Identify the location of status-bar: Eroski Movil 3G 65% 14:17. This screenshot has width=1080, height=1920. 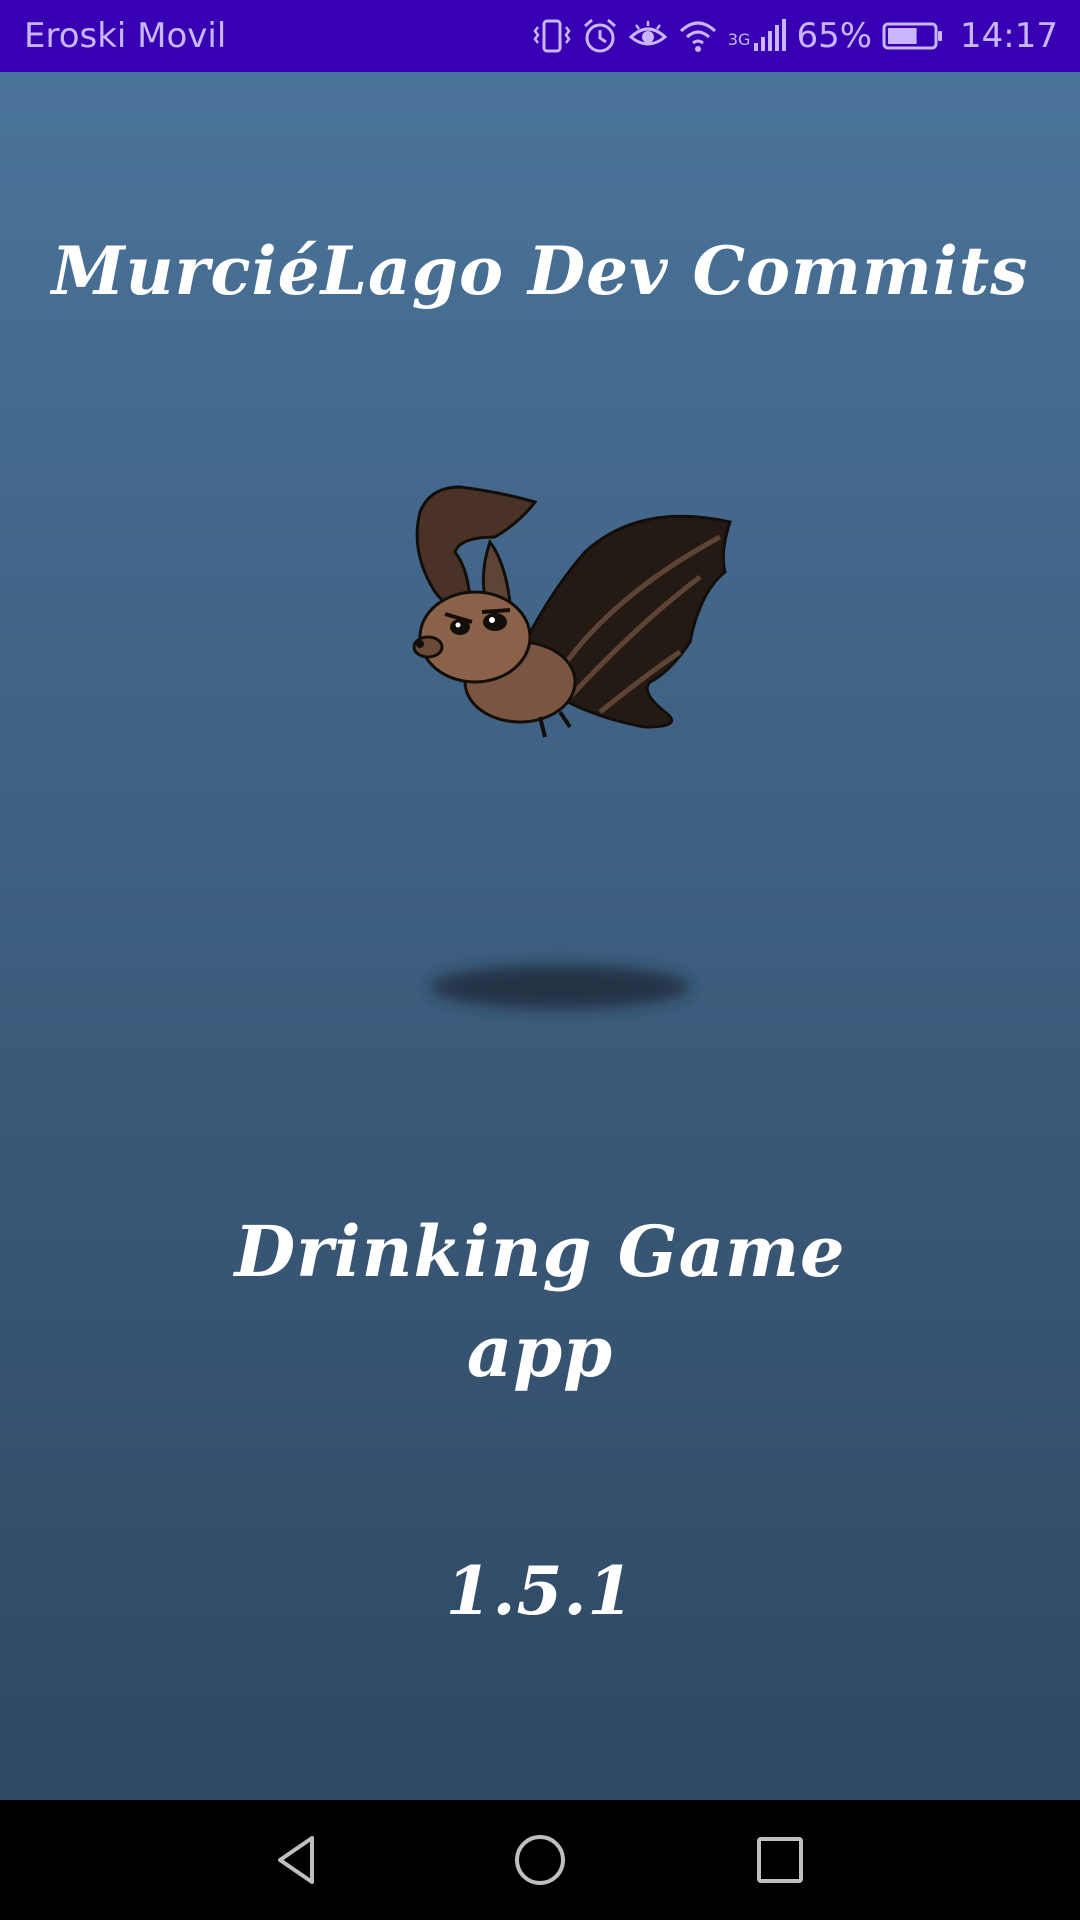
(540, 36).